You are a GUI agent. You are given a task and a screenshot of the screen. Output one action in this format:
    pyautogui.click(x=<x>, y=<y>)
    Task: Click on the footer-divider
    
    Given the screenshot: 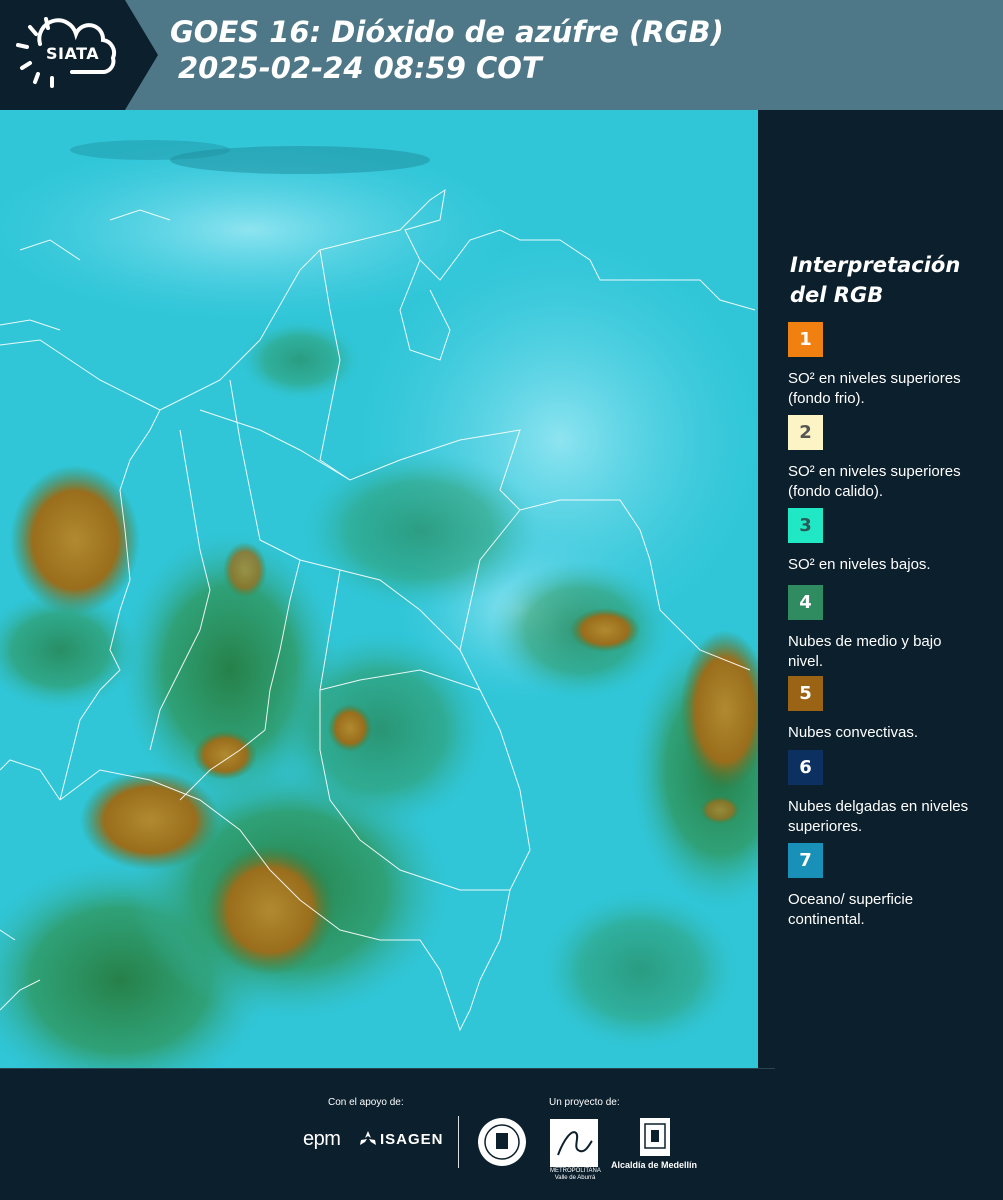 What is the action you would take?
    pyautogui.click(x=387, y=1068)
    